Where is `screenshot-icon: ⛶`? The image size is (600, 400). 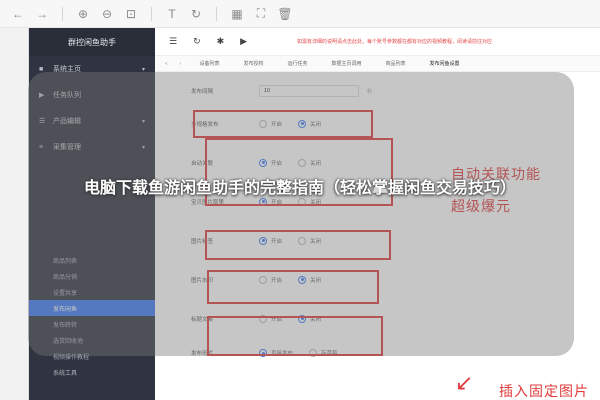 screenshot-icon: ⛶ is located at coordinates (261, 14).